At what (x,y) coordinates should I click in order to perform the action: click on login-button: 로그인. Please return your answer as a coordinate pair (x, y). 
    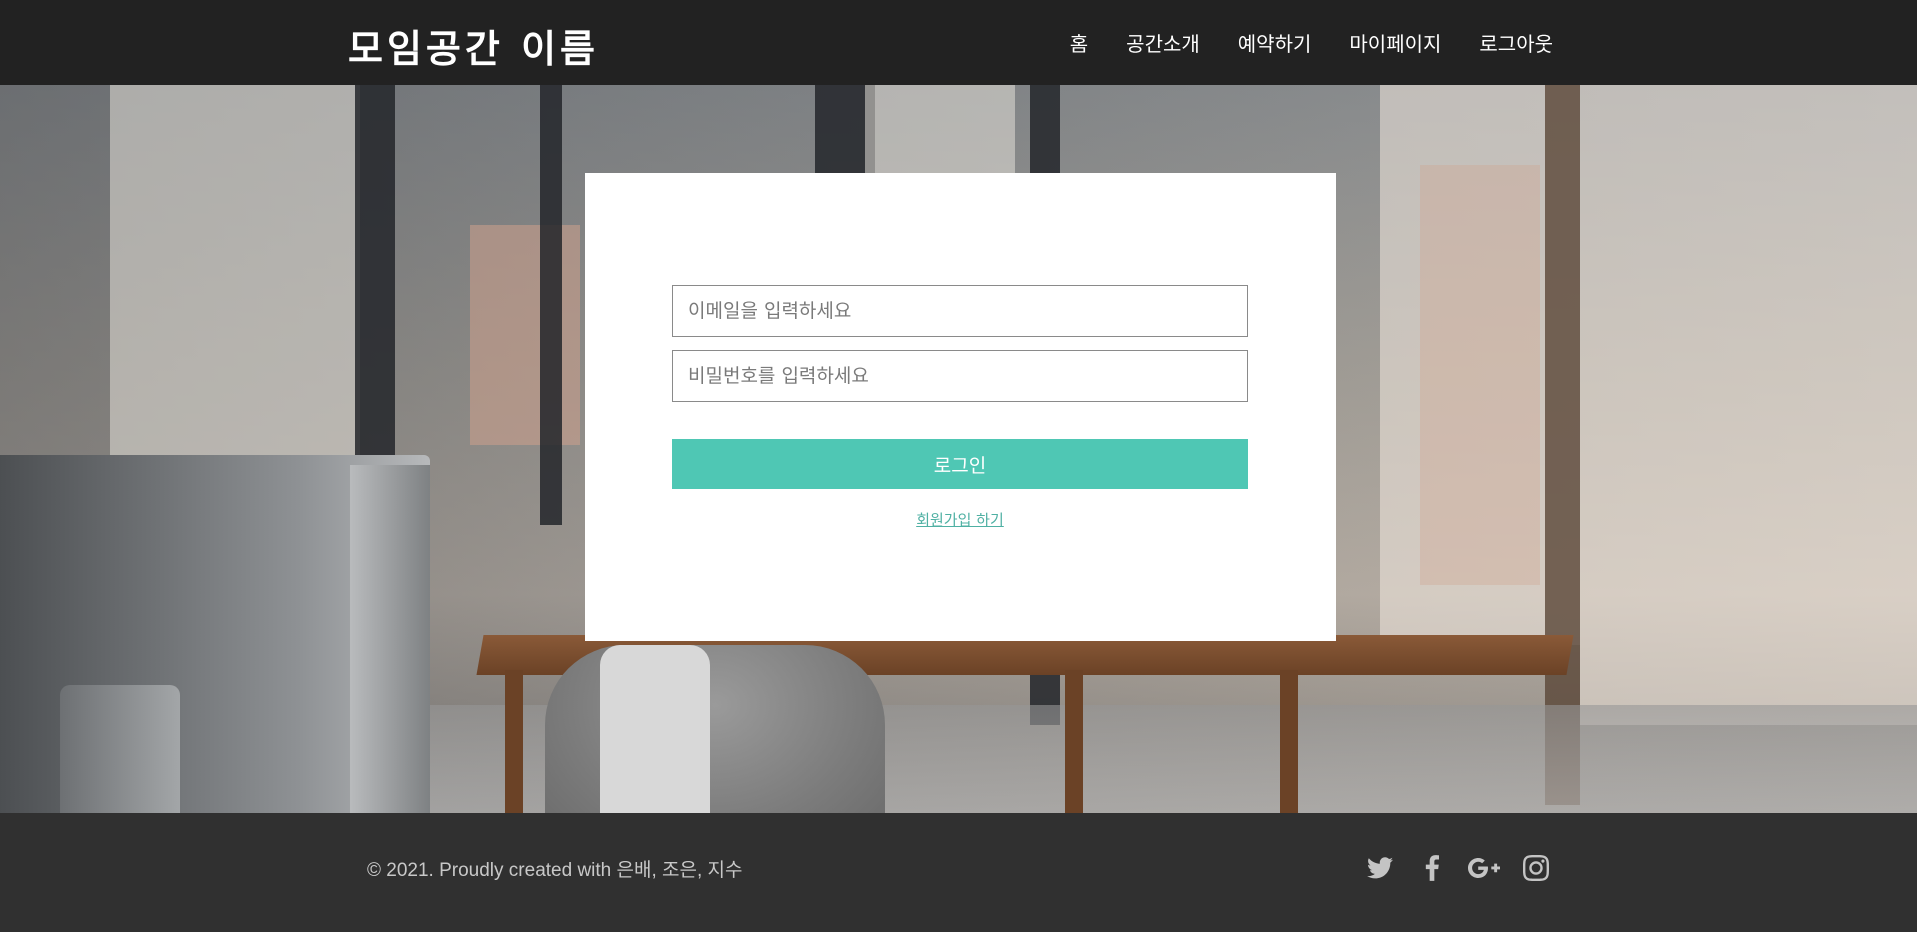
    Looking at the image, I should click on (960, 464).